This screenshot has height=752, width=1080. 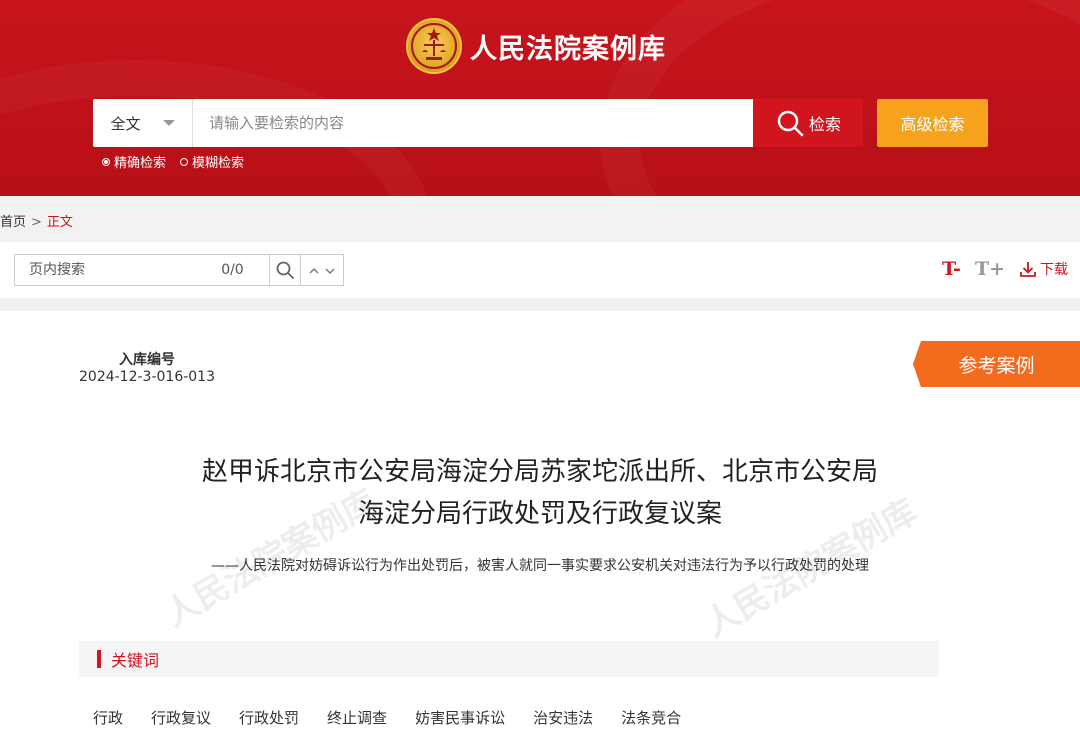 I want to click on keyword-tag: 法条竞合, so click(x=651, y=717).